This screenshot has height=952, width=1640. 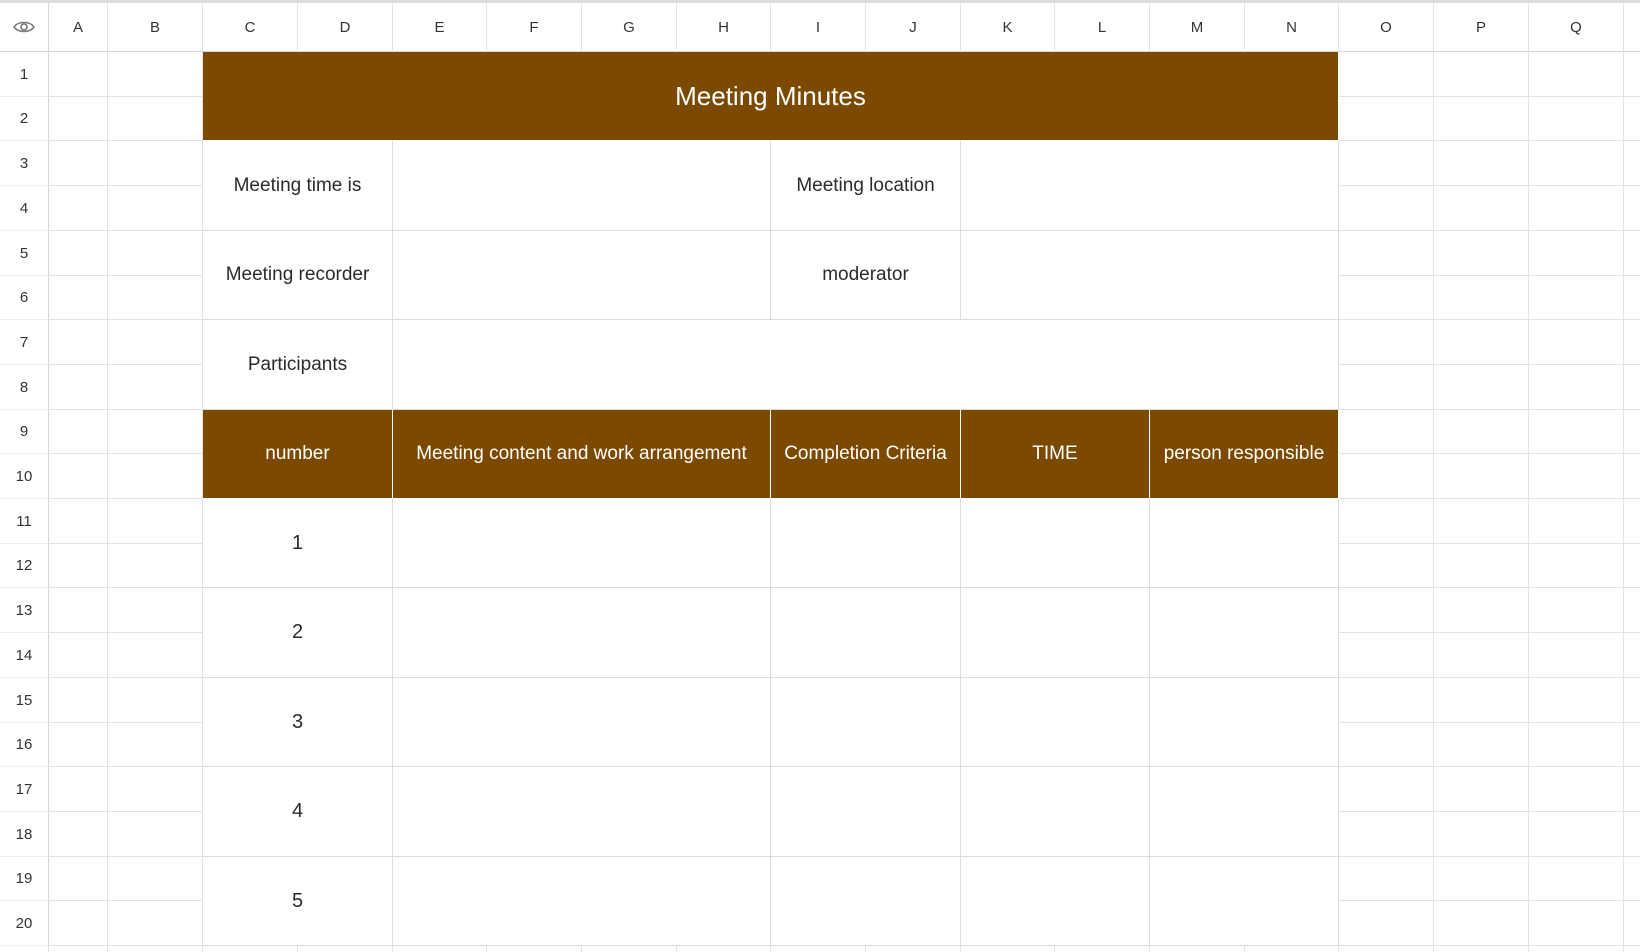 What do you see at coordinates (298, 812) in the screenshot?
I see `item-number-cell: 4` at bounding box center [298, 812].